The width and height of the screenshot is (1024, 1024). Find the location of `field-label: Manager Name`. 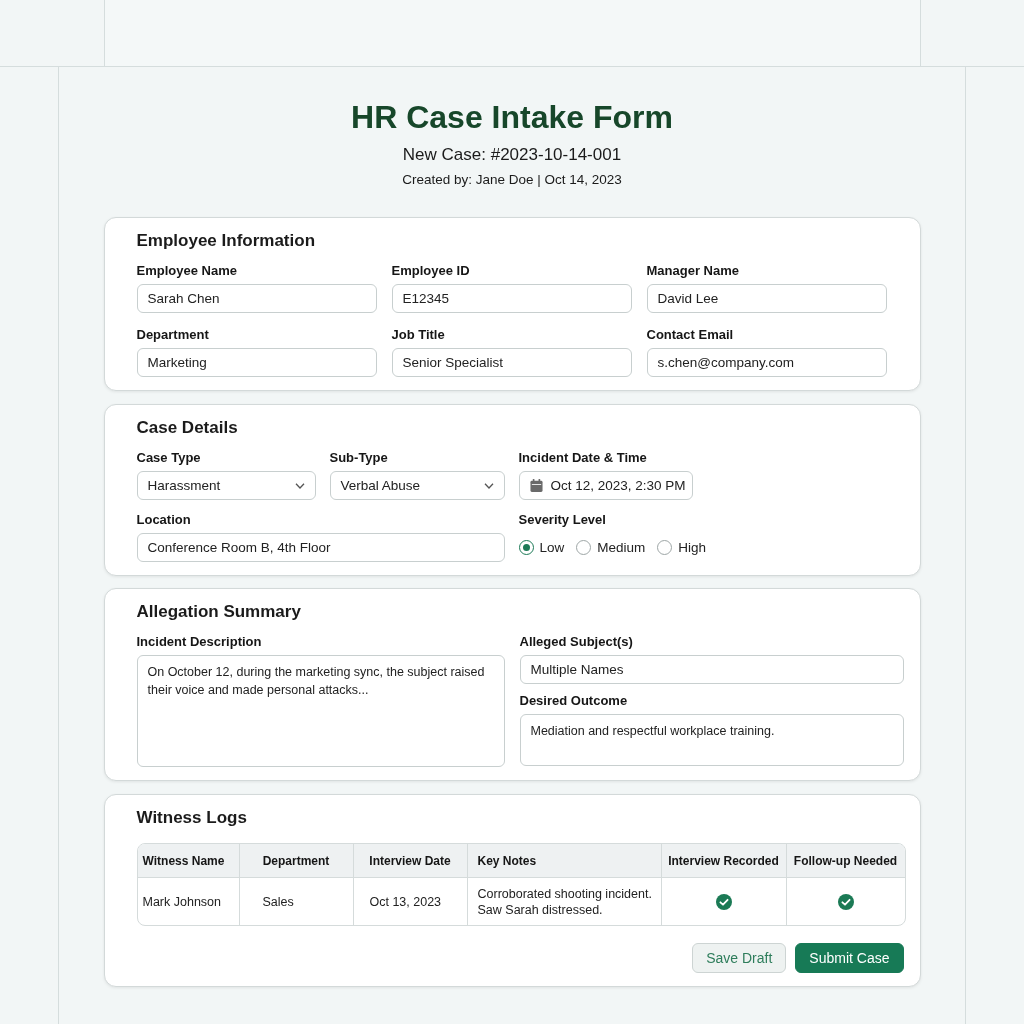

field-label: Manager Name is located at coordinates (692, 271).